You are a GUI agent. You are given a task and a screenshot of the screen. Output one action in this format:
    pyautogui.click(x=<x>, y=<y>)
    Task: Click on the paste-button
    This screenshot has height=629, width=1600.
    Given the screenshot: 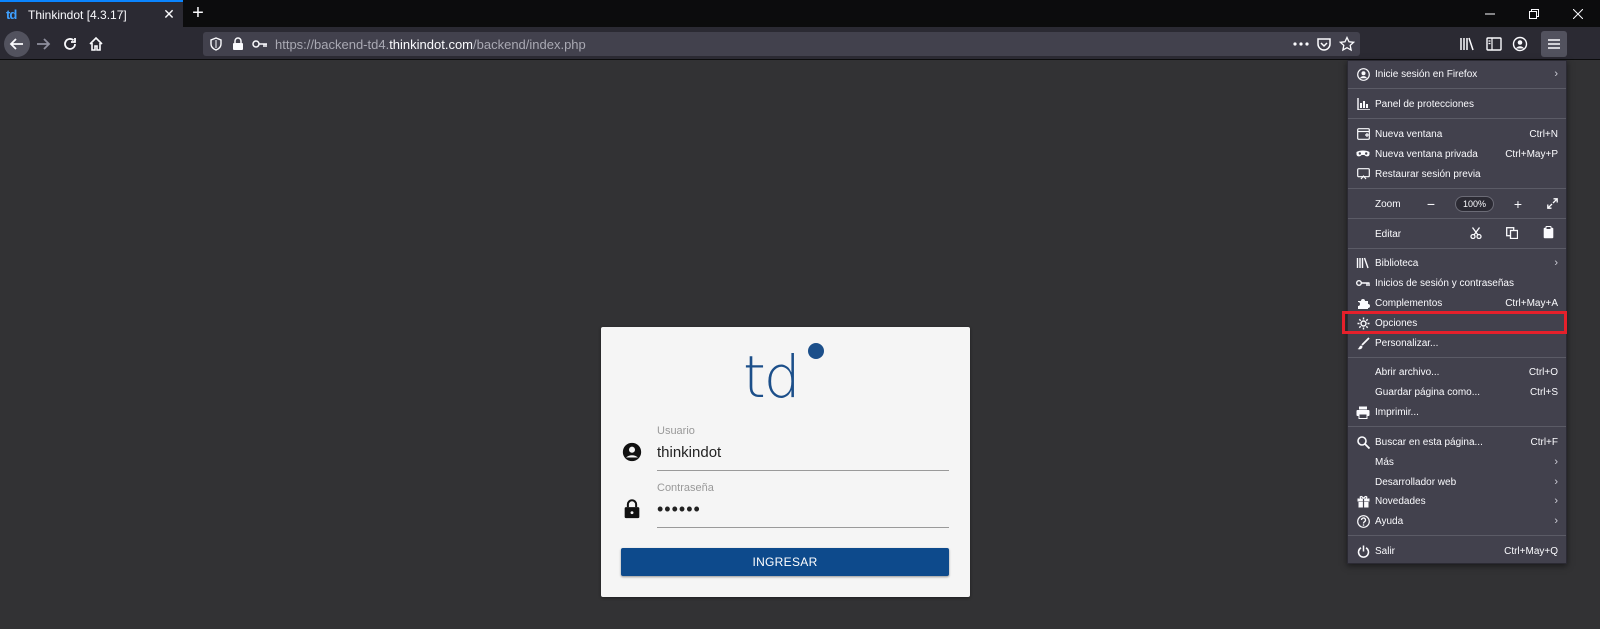 What is the action you would take?
    pyautogui.click(x=1548, y=234)
    